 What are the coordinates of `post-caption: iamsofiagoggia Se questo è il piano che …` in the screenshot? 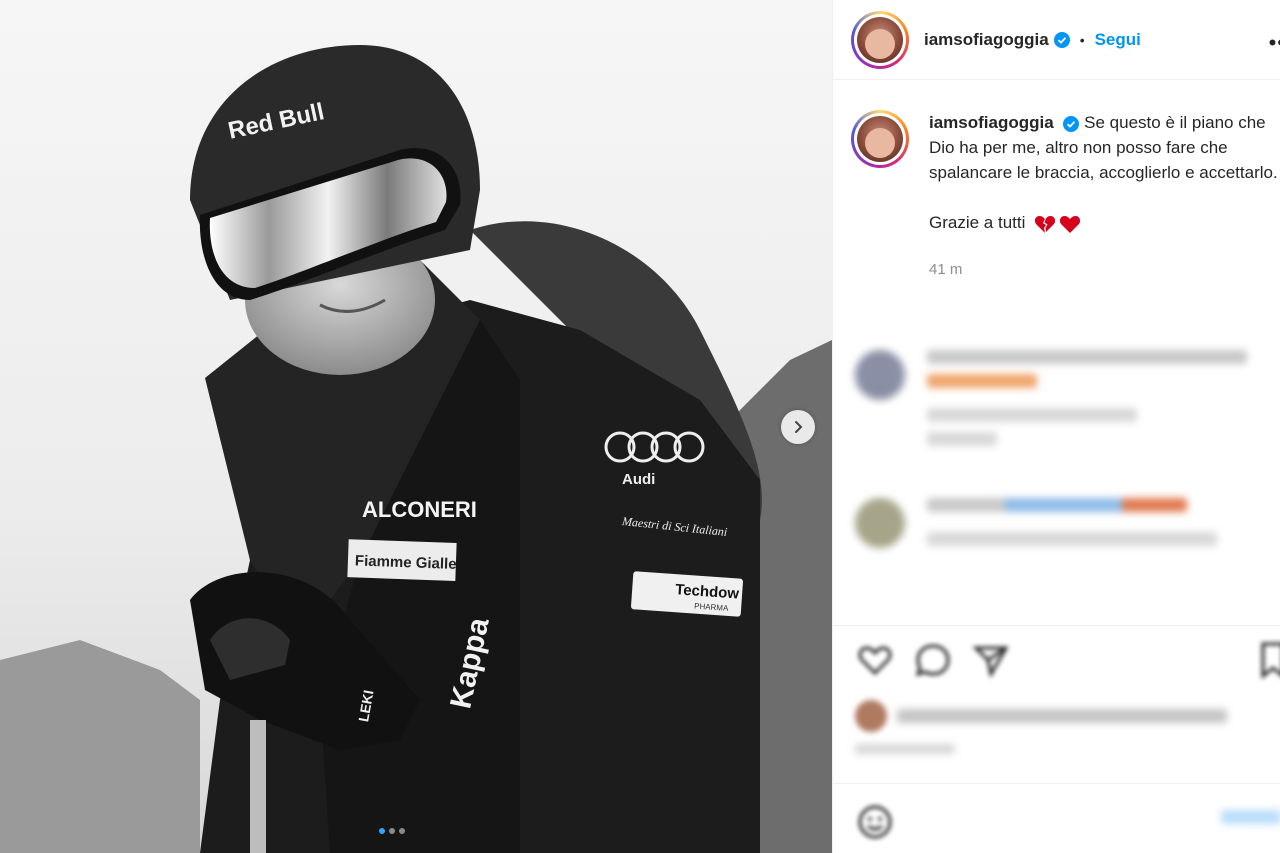 It's located at (1056, 181).